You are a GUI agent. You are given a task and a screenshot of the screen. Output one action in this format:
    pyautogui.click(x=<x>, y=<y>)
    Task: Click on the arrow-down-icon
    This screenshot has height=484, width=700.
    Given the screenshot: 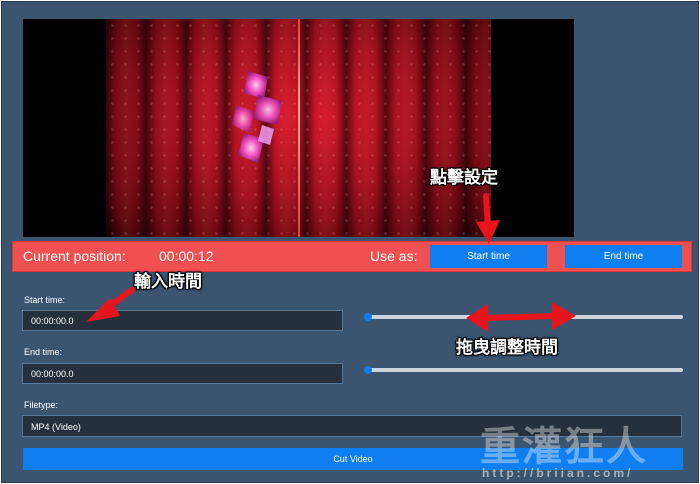 What is the action you would take?
    pyautogui.click(x=488, y=218)
    